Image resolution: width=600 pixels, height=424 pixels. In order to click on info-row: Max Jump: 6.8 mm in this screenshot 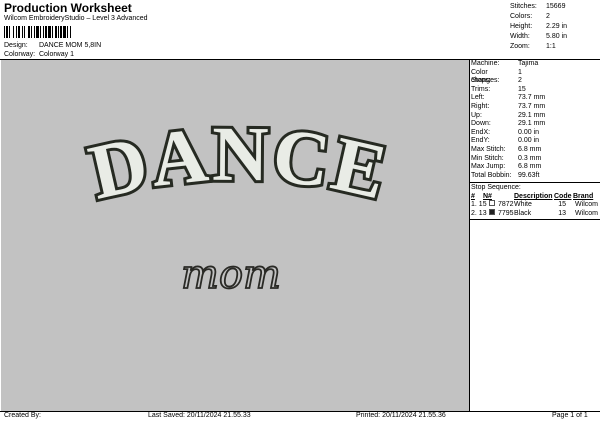, I will do `click(534, 167)`.